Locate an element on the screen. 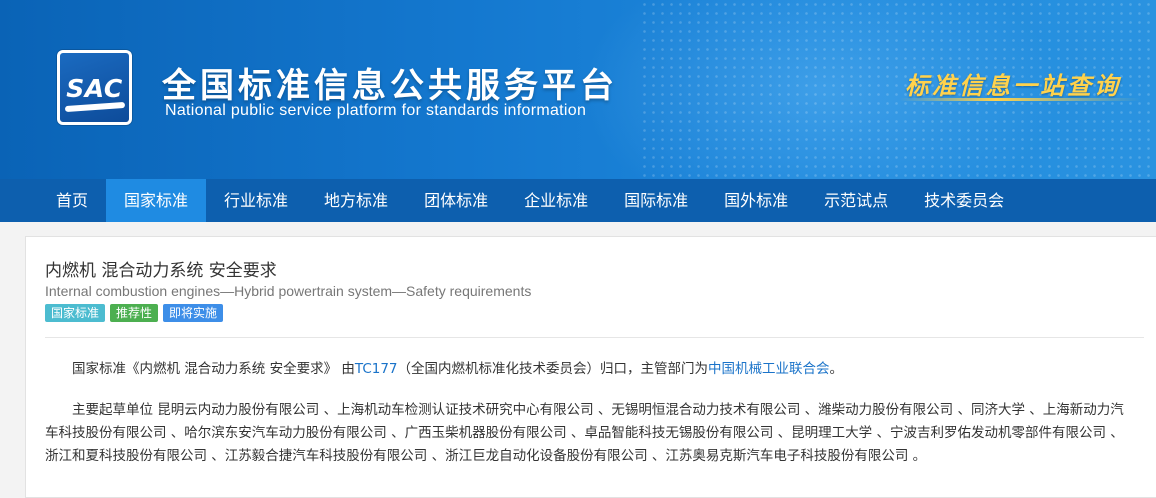  badge-upcoming: 即将实施 is located at coordinates (193, 313).